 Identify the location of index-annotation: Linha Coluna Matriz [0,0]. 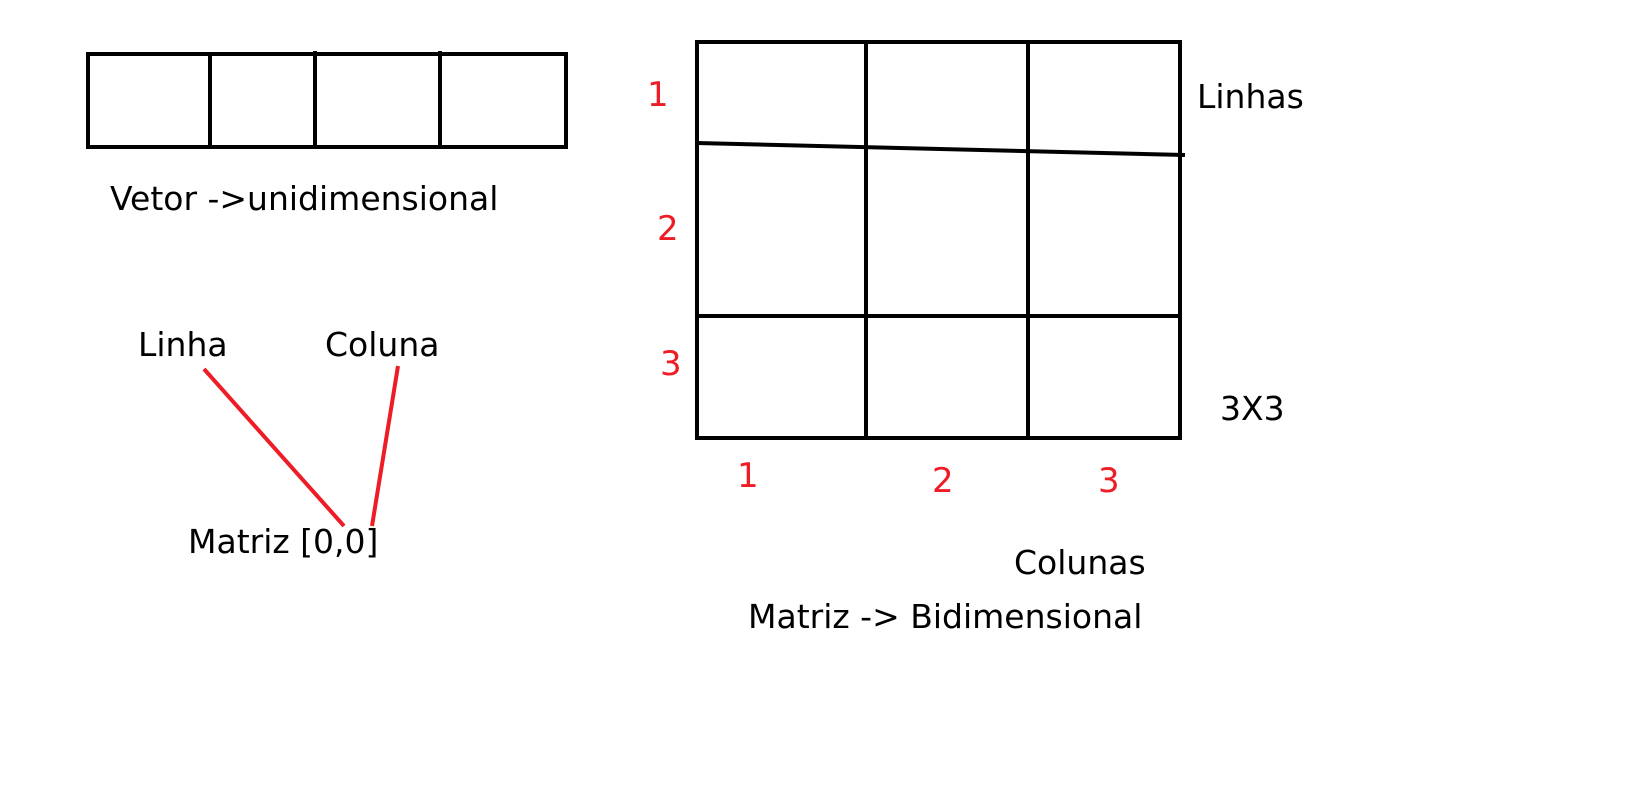
(288, 443).